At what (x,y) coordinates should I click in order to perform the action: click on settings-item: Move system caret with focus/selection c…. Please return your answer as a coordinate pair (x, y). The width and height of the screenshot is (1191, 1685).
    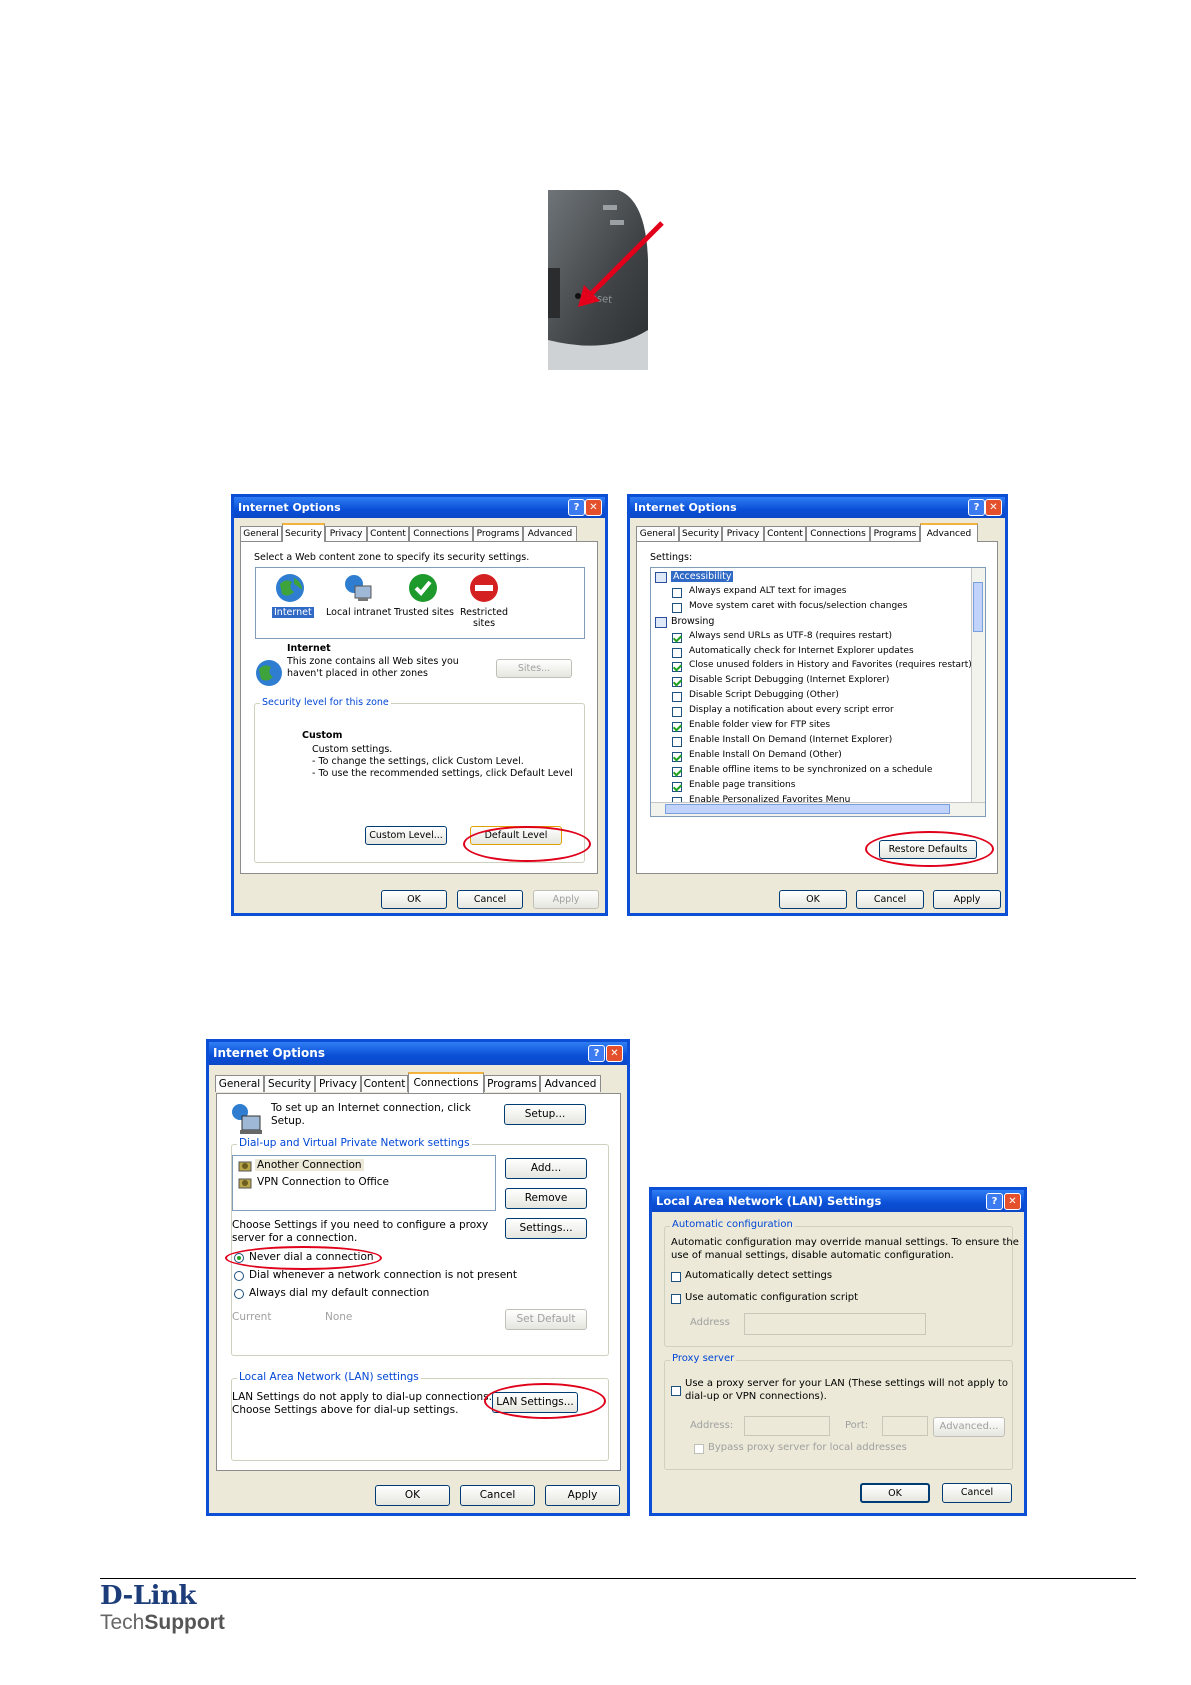
    Looking at the image, I should click on (810, 608).